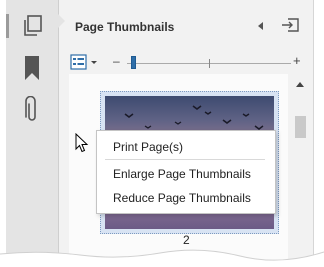 The height and width of the screenshot is (267, 324). What do you see at coordinates (82, 143) in the screenshot?
I see `mouse-cursor-icon` at bounding box center [82, 143].